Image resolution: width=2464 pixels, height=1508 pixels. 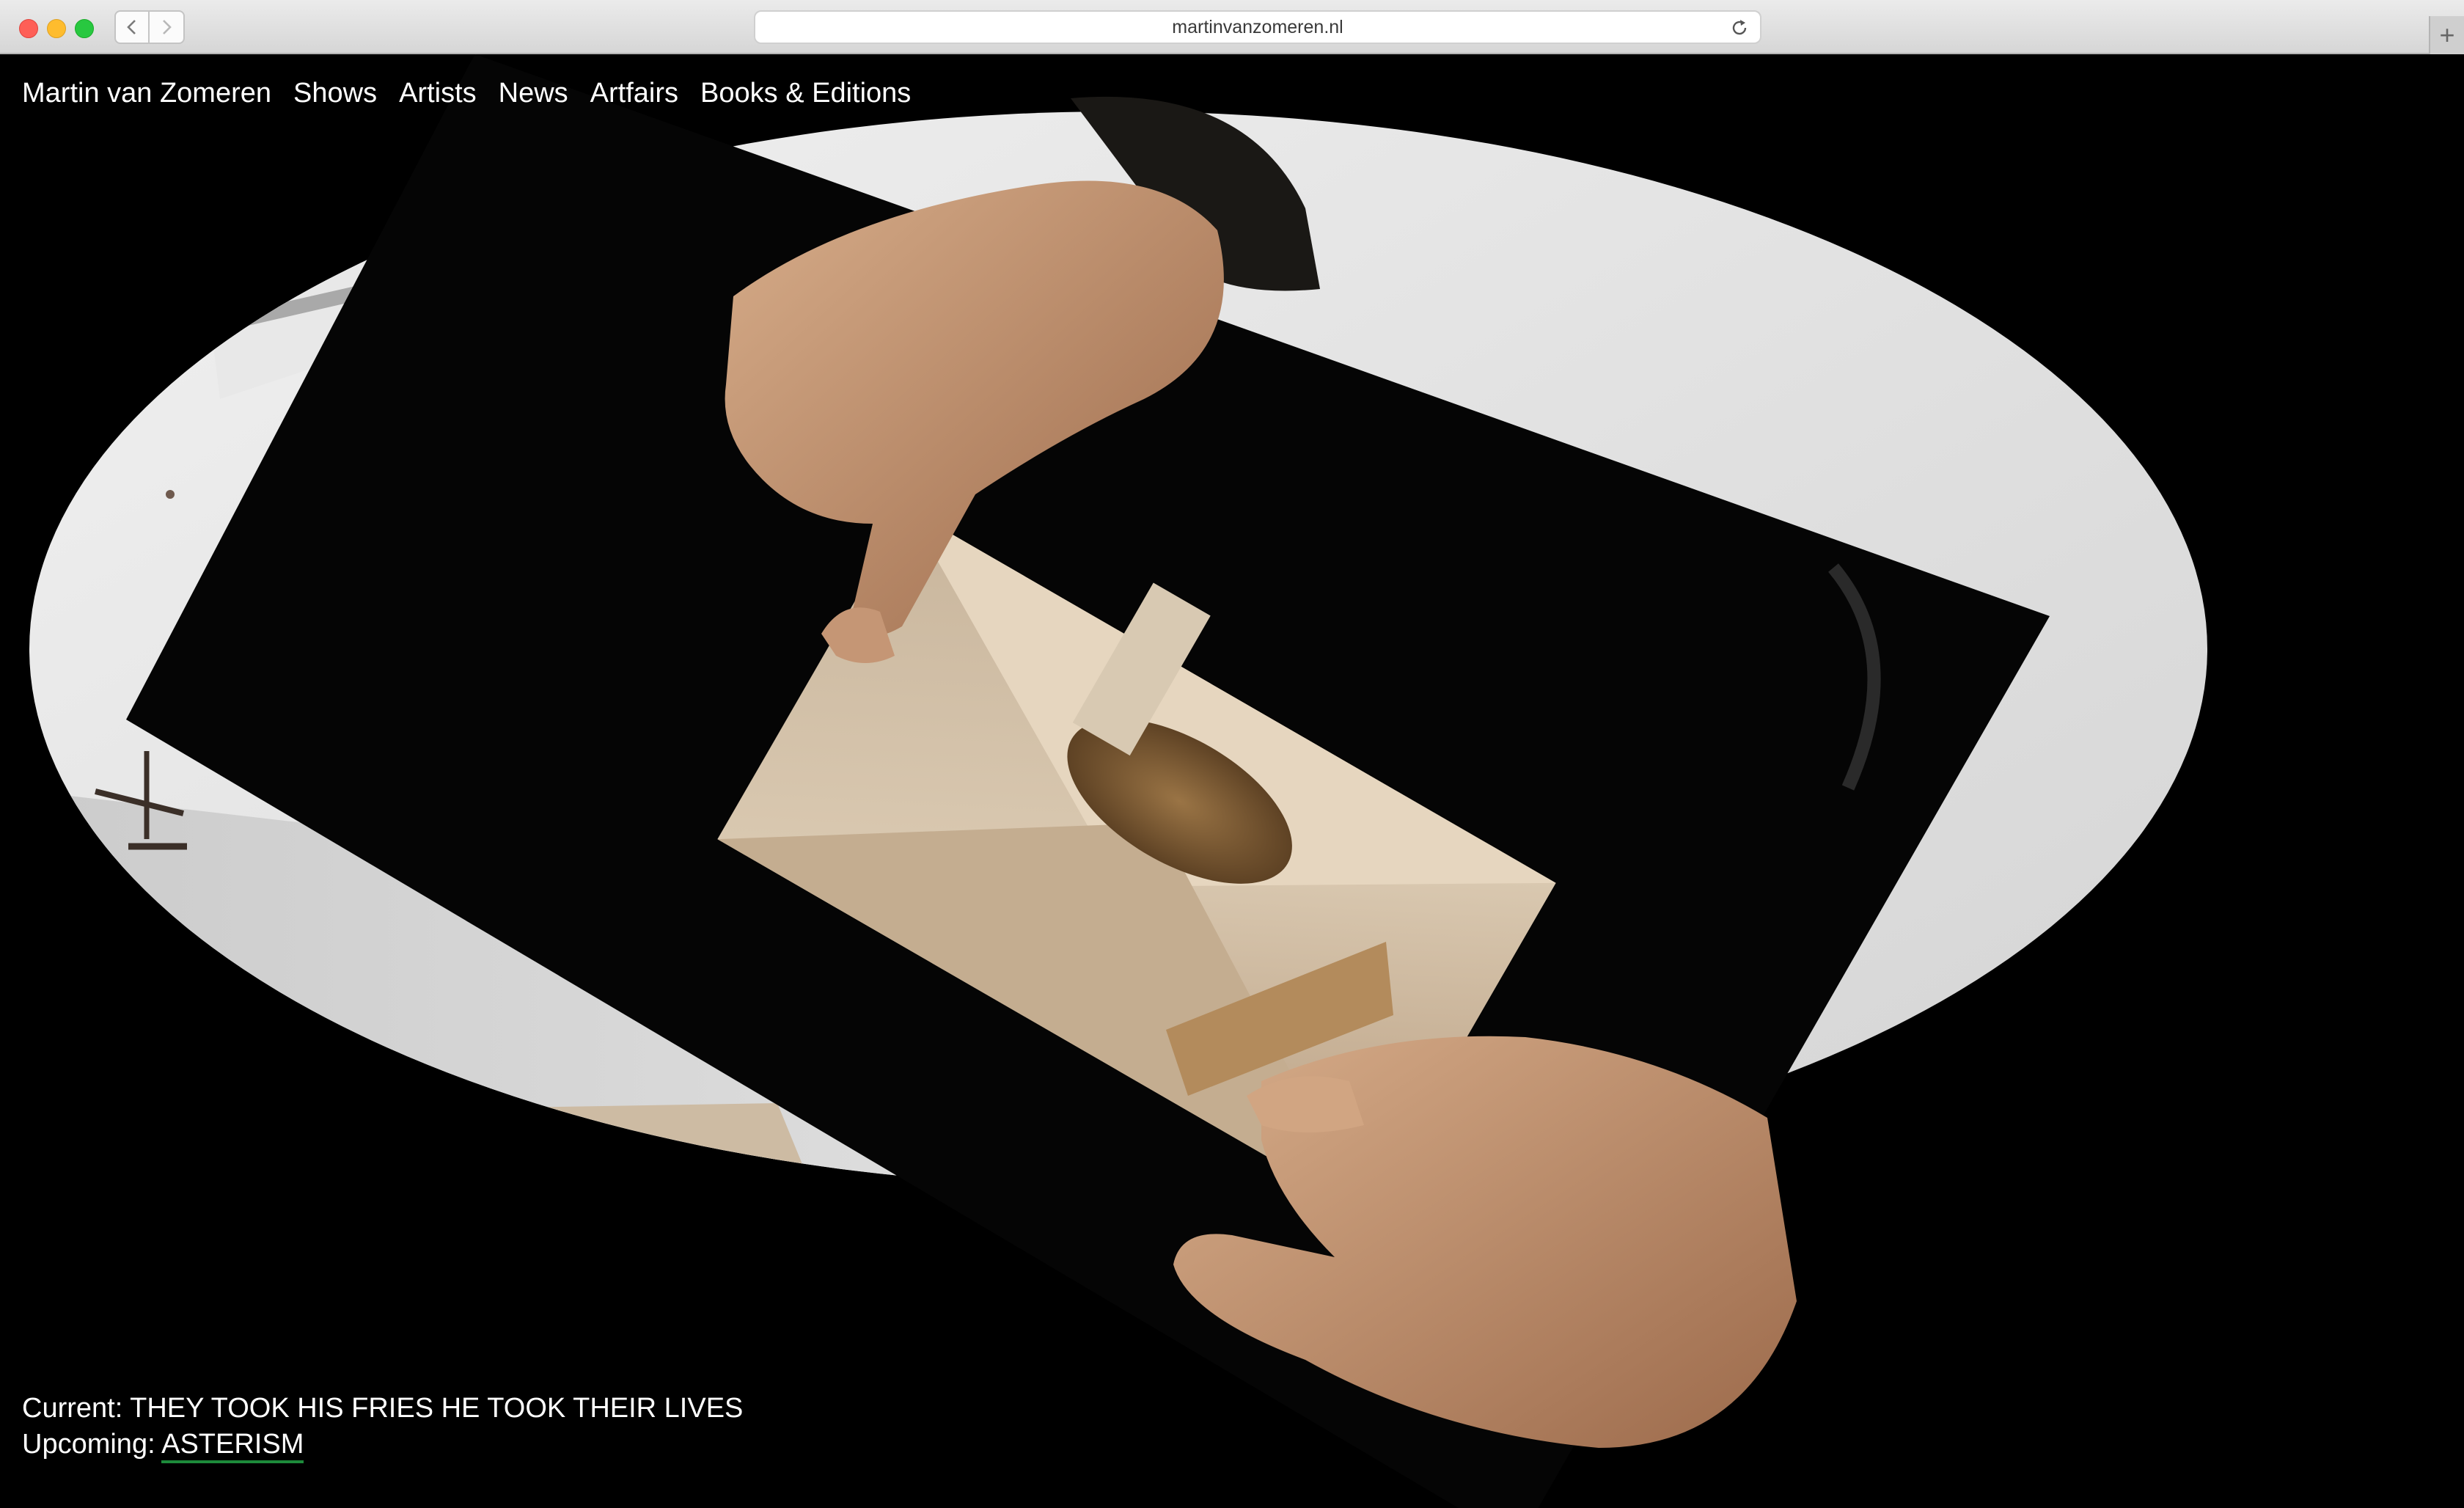 What do you see at coordinates (533, 93) in the screenshot?
I see `nav-news: News` at bounding box center [533, 93].